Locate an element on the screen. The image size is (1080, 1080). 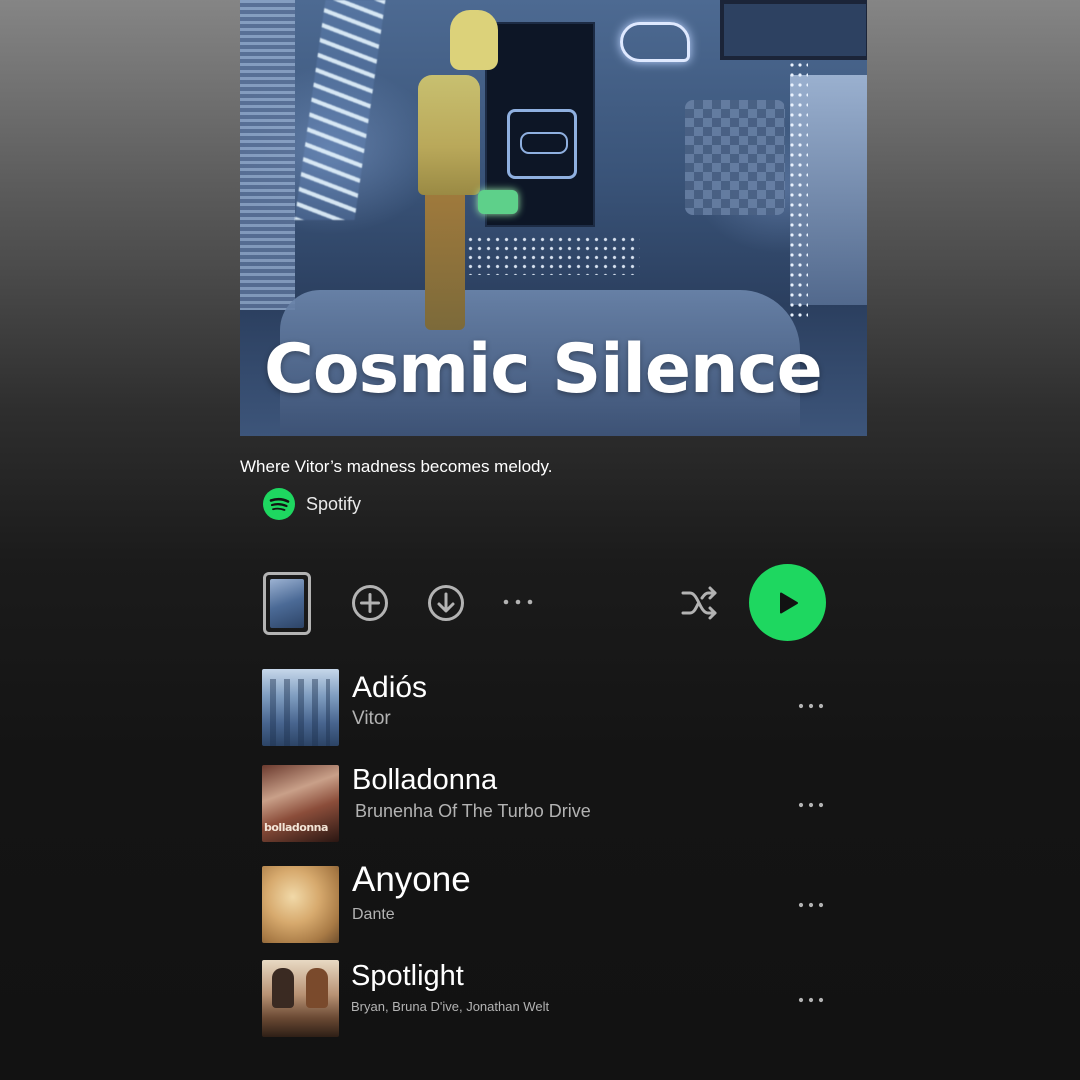
playlist-description: Where Vitor’s madness becomes melody. is located at coordinates (396, 466).